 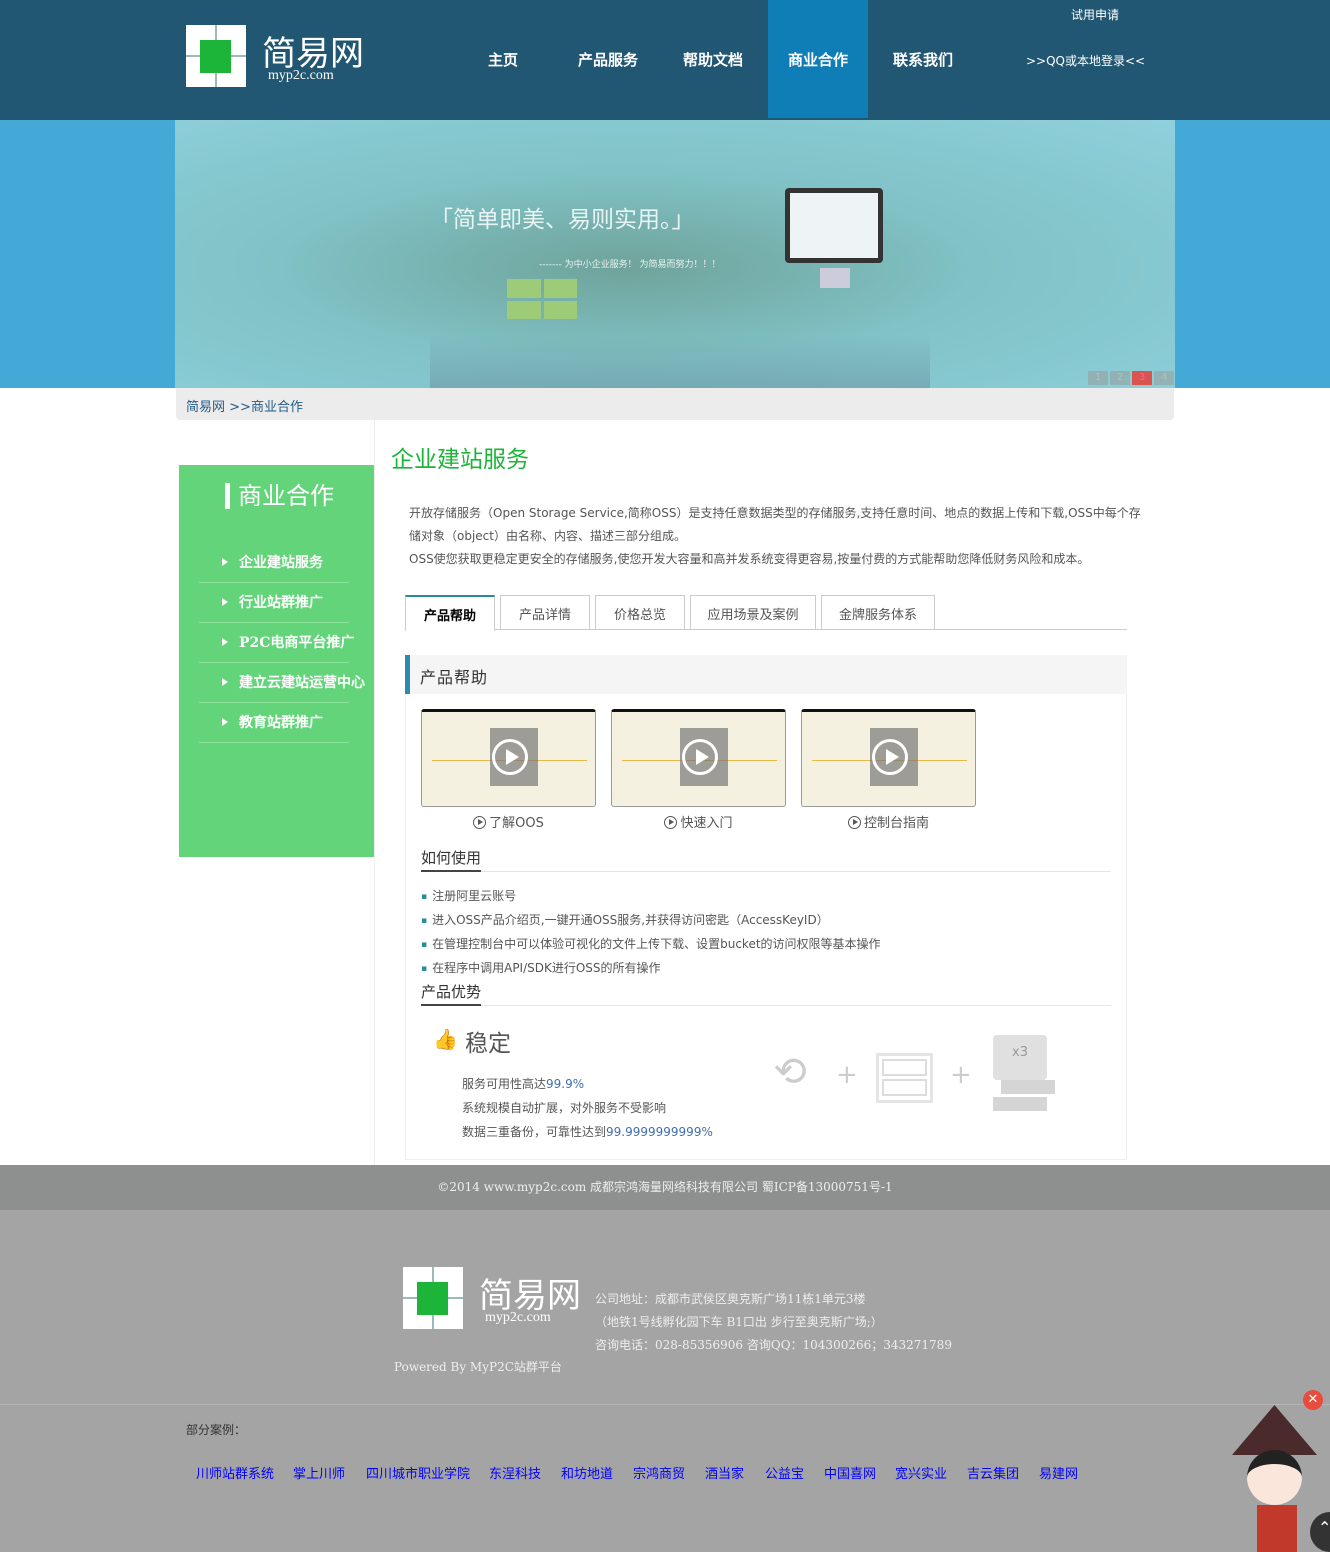 What do you see at coordinates (276, 643) in the screenshot?
I see `sidebar-item-p2c: P2C电商平台推广` at bounding box center [276, 643].